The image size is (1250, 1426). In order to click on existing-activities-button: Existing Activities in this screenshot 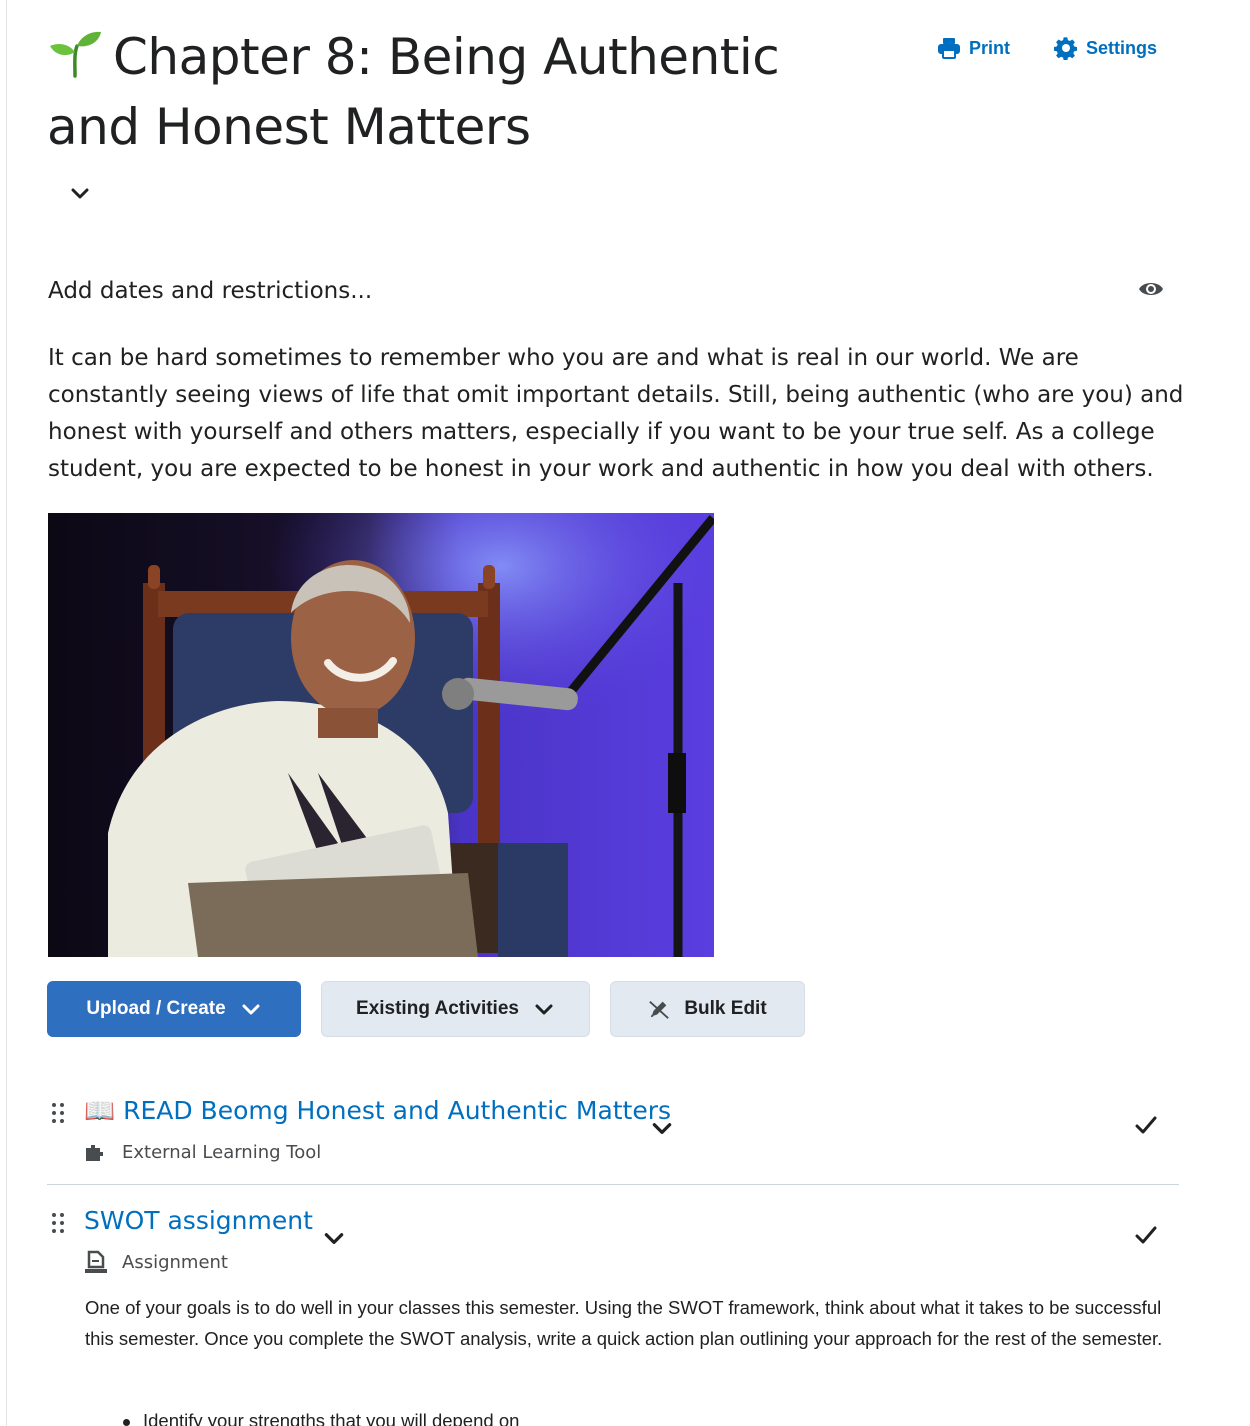, I will do `click(455, 1009)`.